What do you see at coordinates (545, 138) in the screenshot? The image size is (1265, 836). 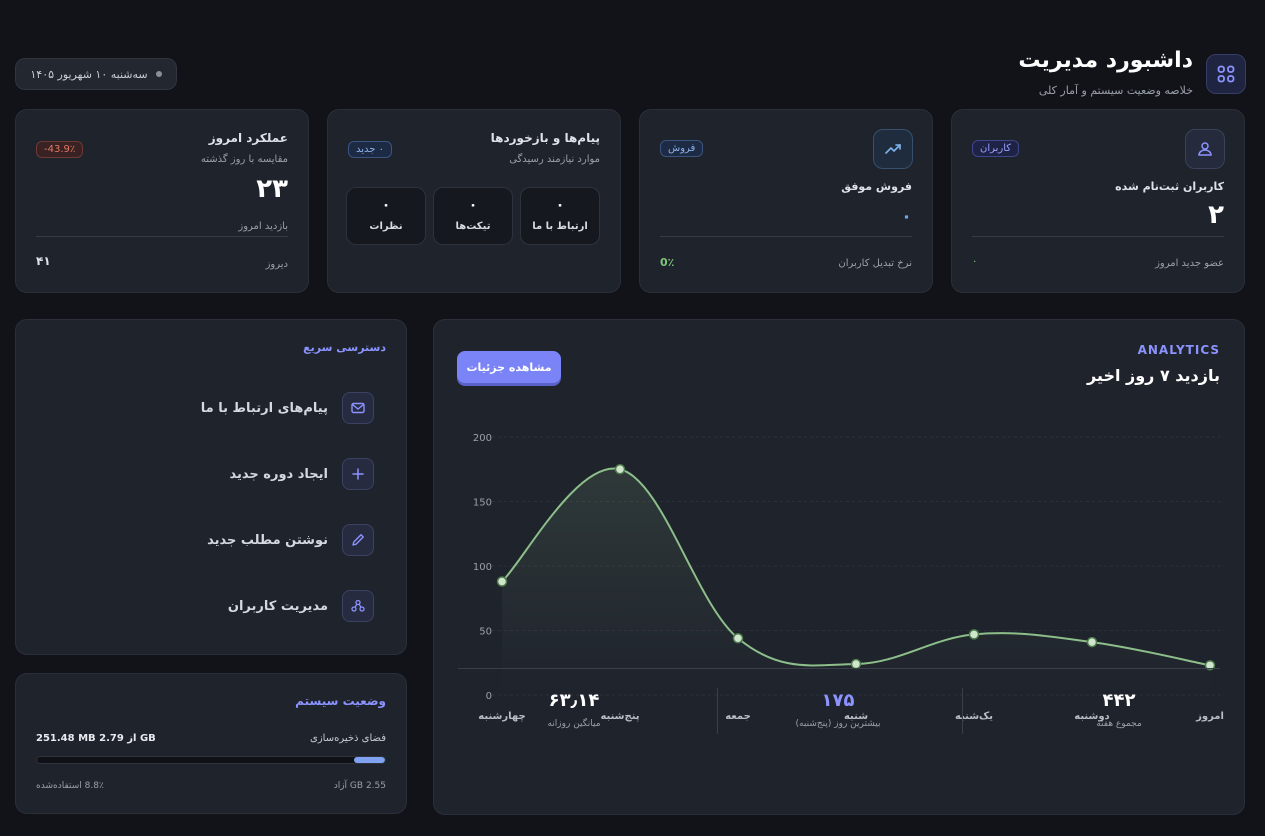 I see `messages-title: پیام‌ها و بازخوردها` at bounding box center [545, 138].